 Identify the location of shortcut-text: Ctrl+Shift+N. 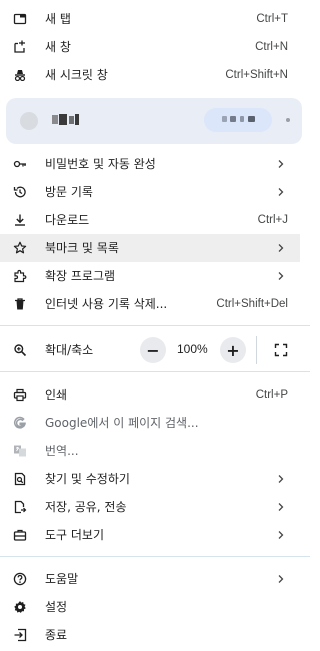
(256, 75).